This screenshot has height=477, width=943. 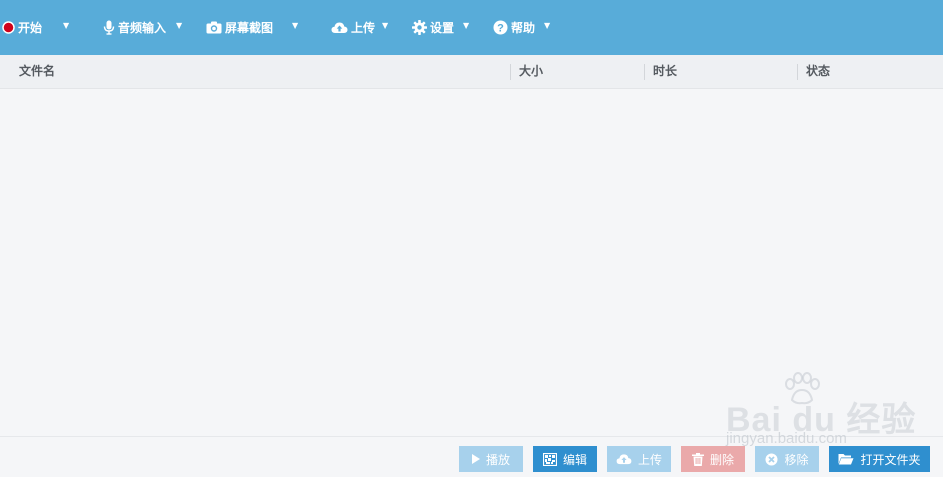 I want to click on delete-button: 删除, so click(x=713, y=459).